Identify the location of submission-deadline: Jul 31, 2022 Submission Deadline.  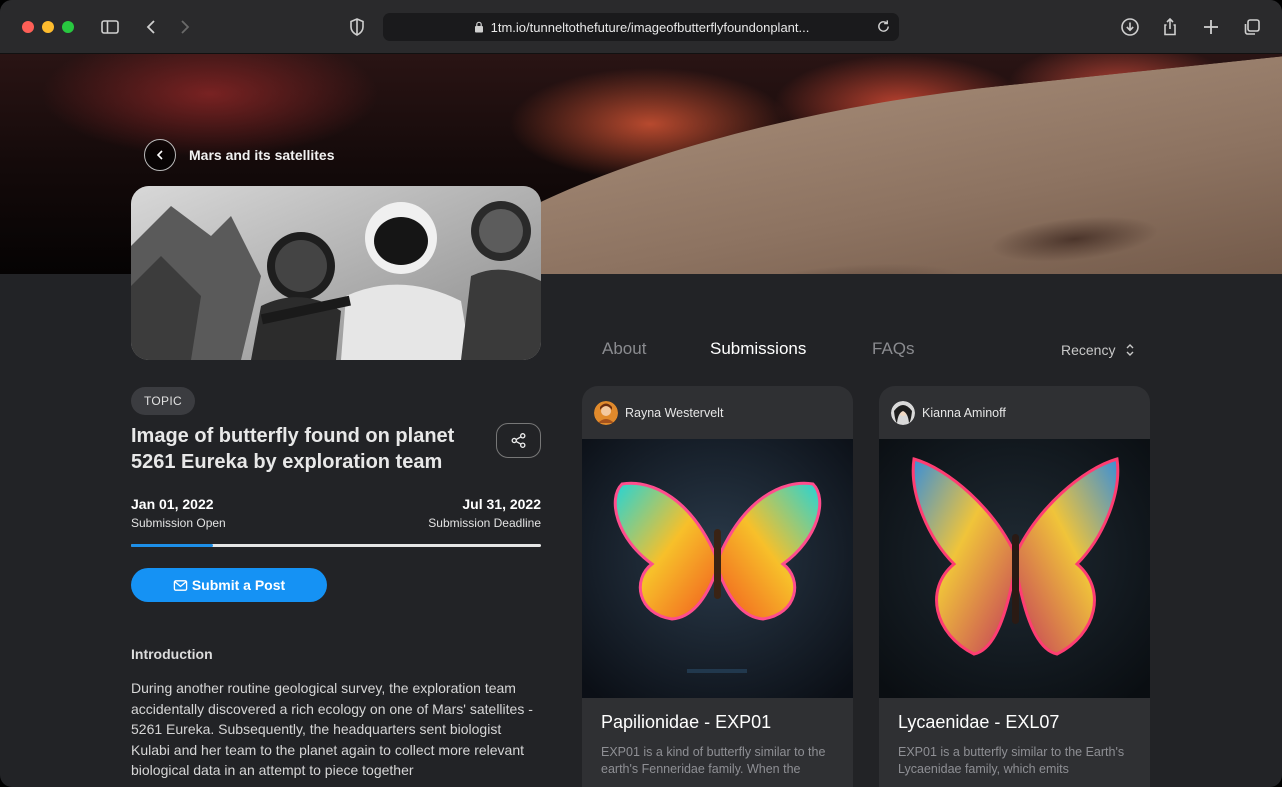
(484, 513).